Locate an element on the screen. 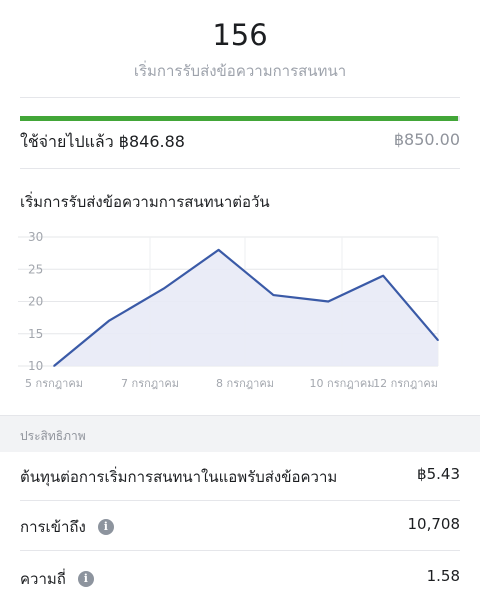  conversation-count-label: เริ่มการรับส่งข้อความการสนทนา is located at coordinates (240, 71).